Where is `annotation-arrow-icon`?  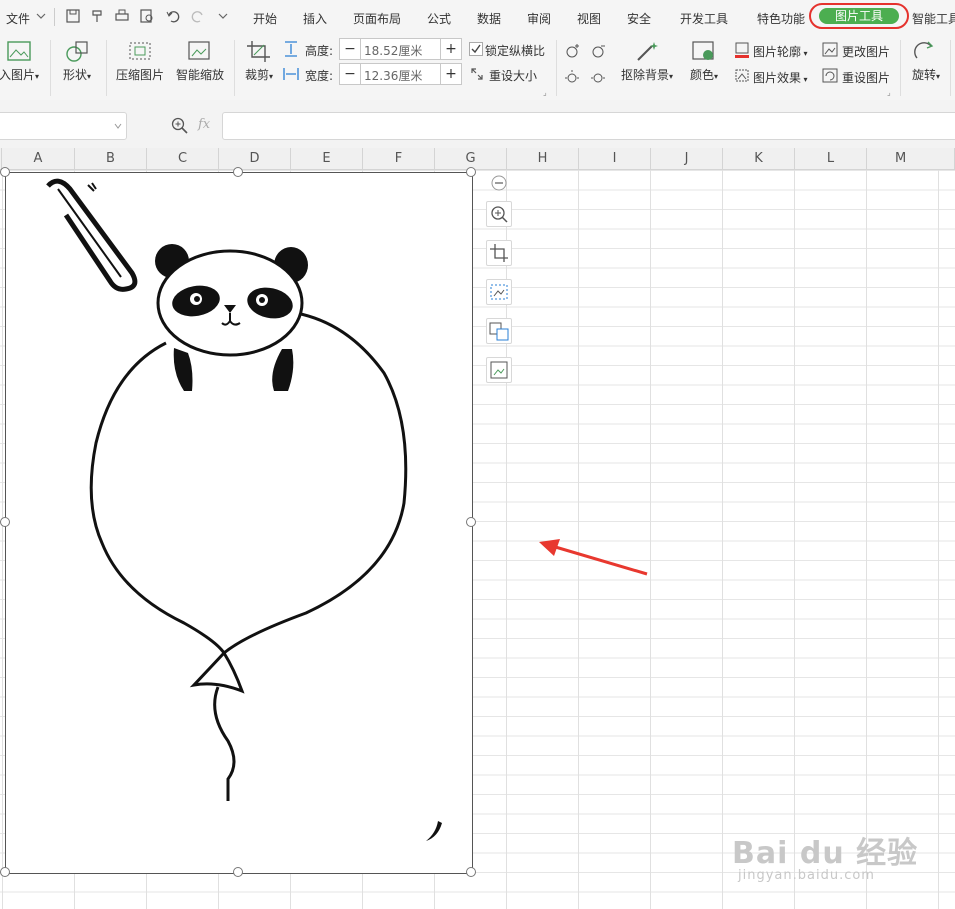
annotation-arrow-icon is located at coordinates (593, 557).